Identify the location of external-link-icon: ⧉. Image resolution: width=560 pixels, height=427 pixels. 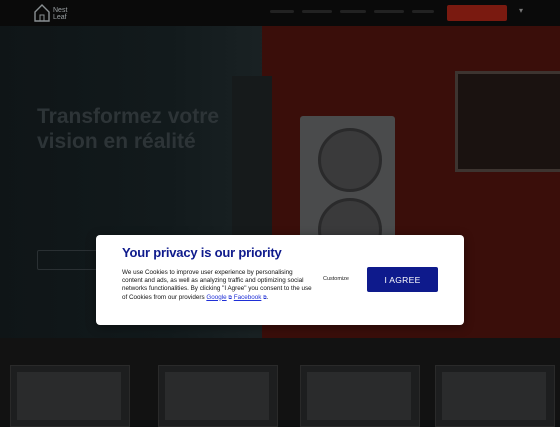
(230, 297).